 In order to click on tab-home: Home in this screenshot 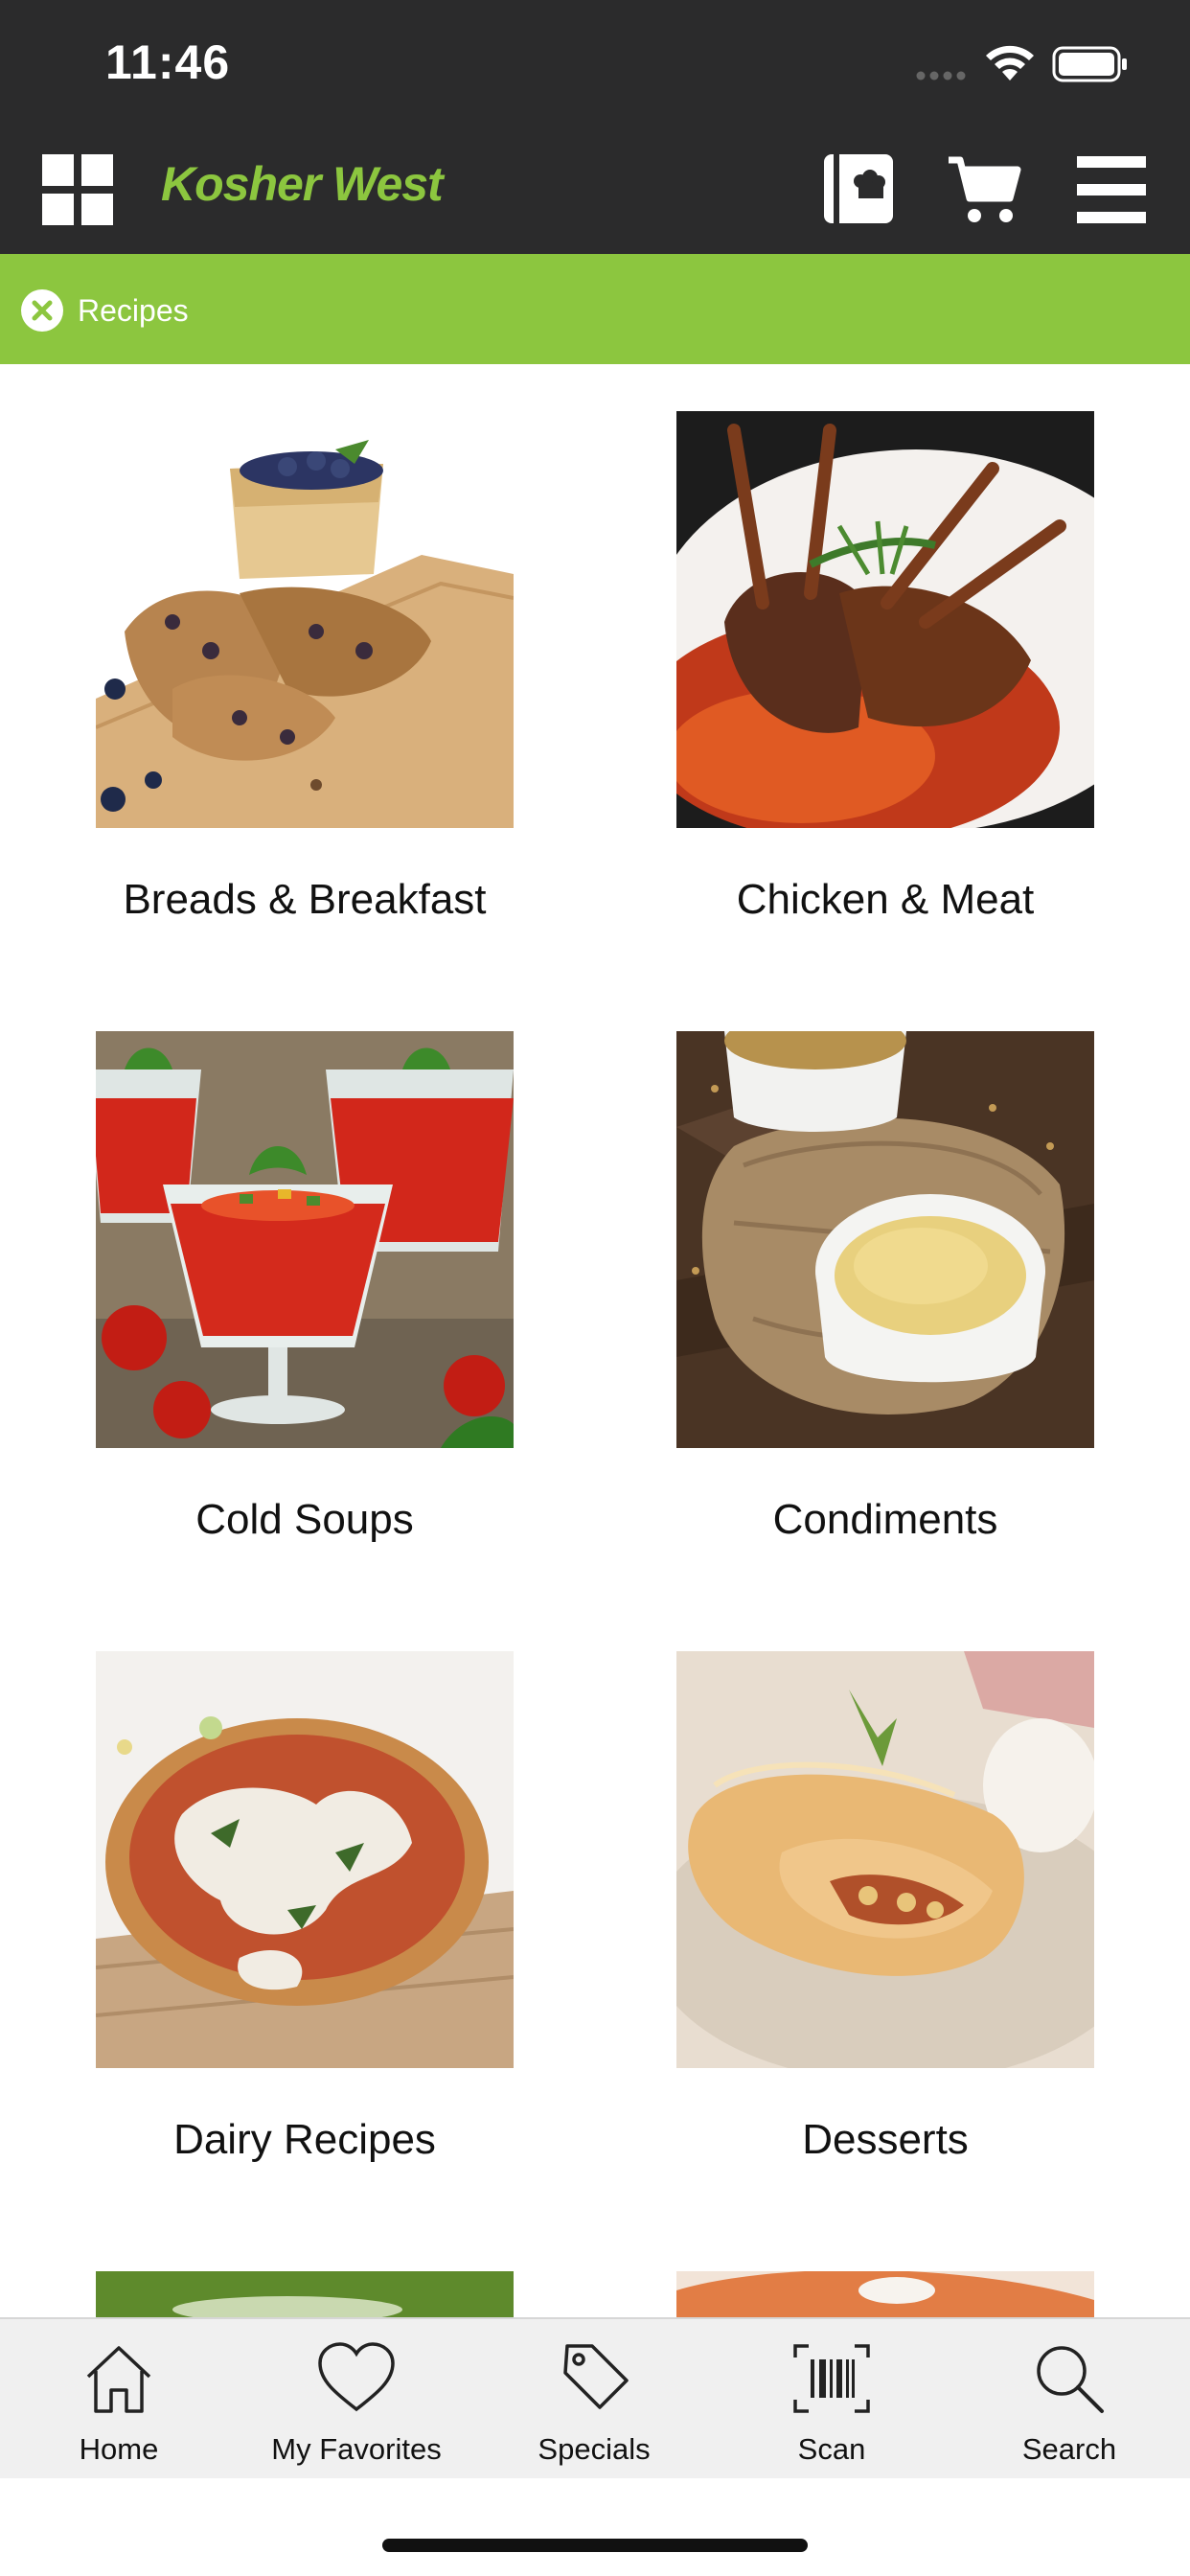, I will do `click(119, 2398)`.